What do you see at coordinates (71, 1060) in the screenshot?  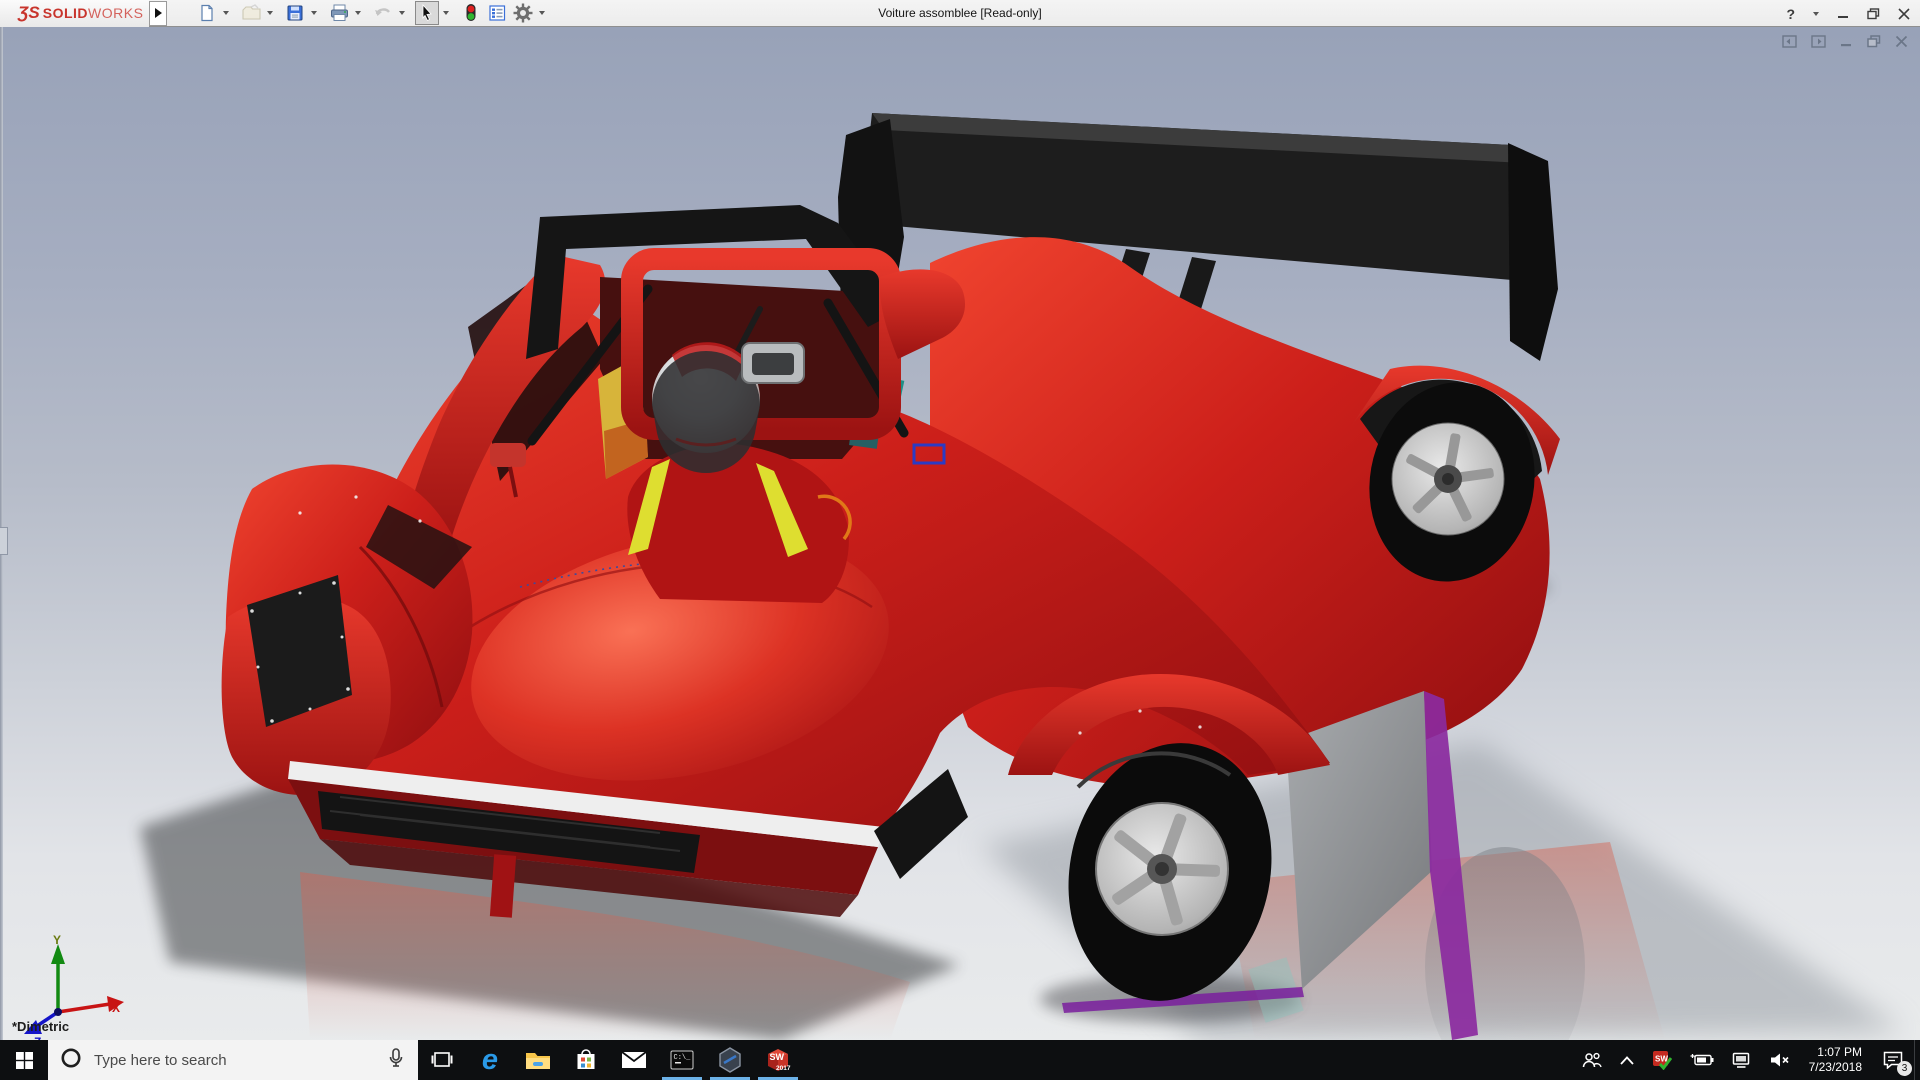 I see `cortana-icon` at bounding box center [71, 1060].